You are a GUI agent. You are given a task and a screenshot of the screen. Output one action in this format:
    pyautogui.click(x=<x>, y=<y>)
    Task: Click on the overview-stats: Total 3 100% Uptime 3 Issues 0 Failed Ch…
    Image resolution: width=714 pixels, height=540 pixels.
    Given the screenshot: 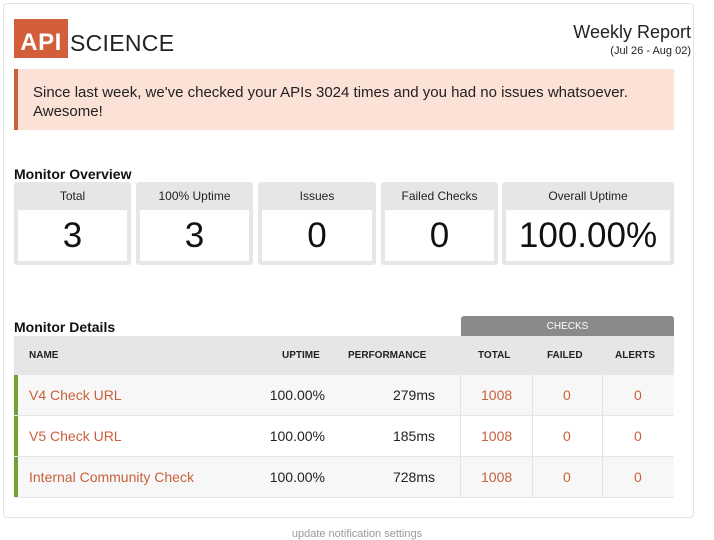 What is the action you would take?
    pyautogui.click(x=344, y=223)
    